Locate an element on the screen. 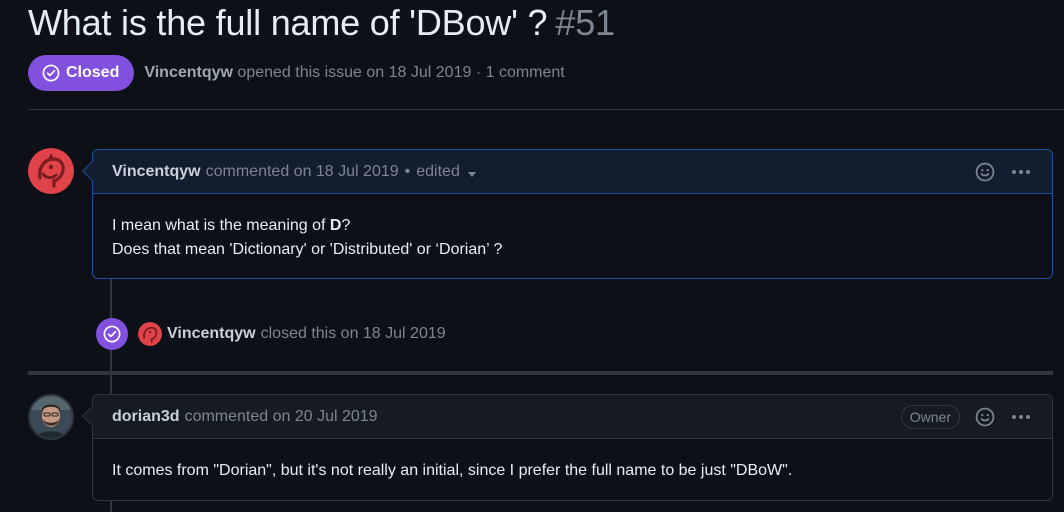 The height and width of the screenshot is (512, 1064). comment-date: commented on 20 Jul 2019 is located at coordinates (281, 417).